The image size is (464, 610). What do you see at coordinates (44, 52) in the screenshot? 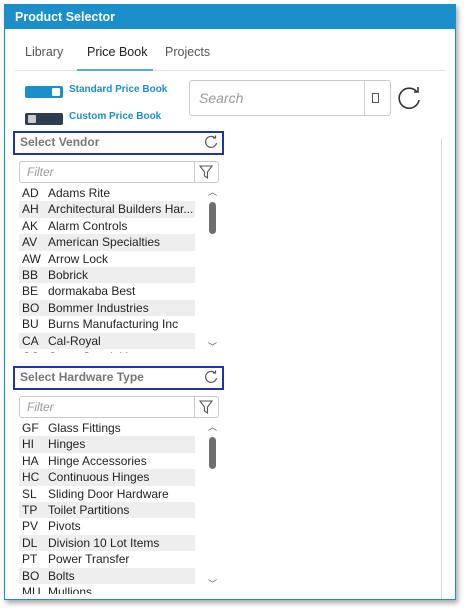
I see `tab-library: Library` at bounding box center [44, 52].